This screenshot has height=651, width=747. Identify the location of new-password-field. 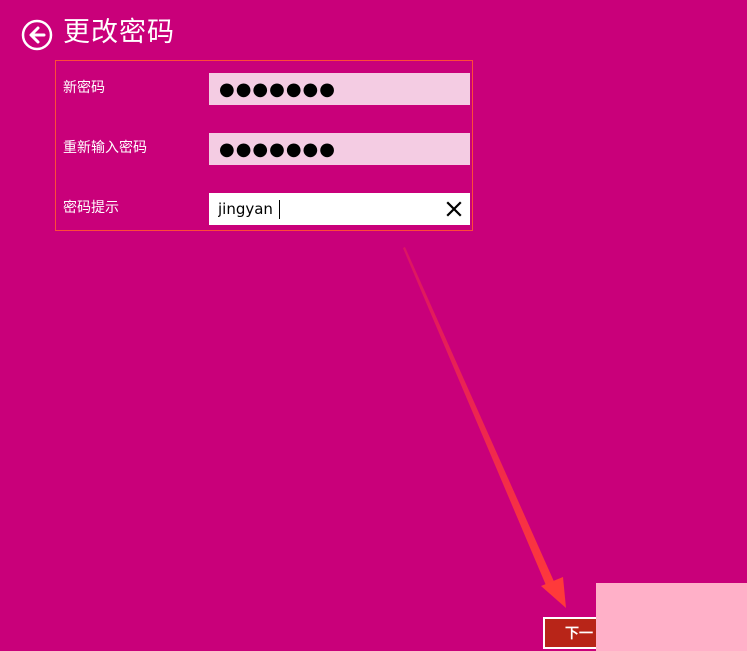
(339, 89).